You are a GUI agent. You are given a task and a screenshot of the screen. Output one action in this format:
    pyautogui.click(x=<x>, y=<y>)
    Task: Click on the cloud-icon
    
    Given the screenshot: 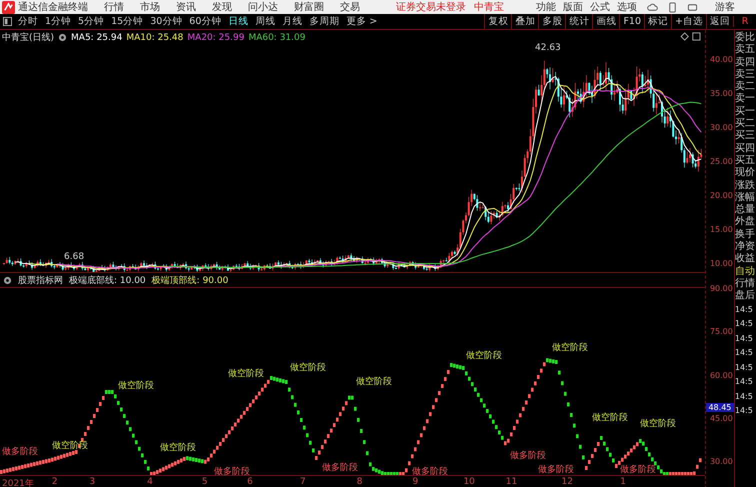 What is the action you would take?
    pyautogui.click(x=652, y=7)
    